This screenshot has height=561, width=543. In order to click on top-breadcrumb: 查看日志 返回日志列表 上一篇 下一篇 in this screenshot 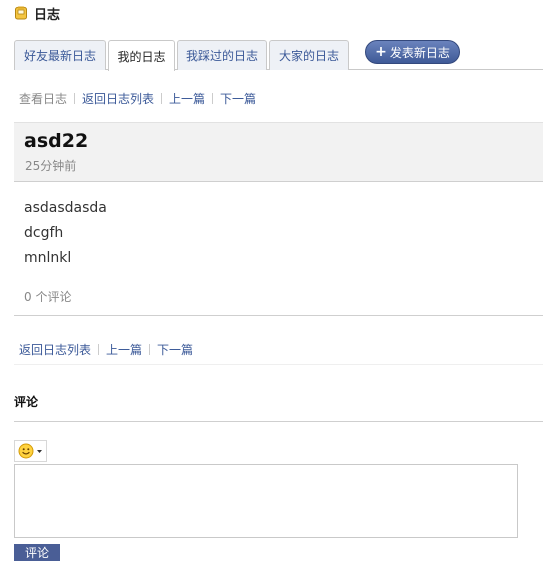, I will do `click(137, 98)`.